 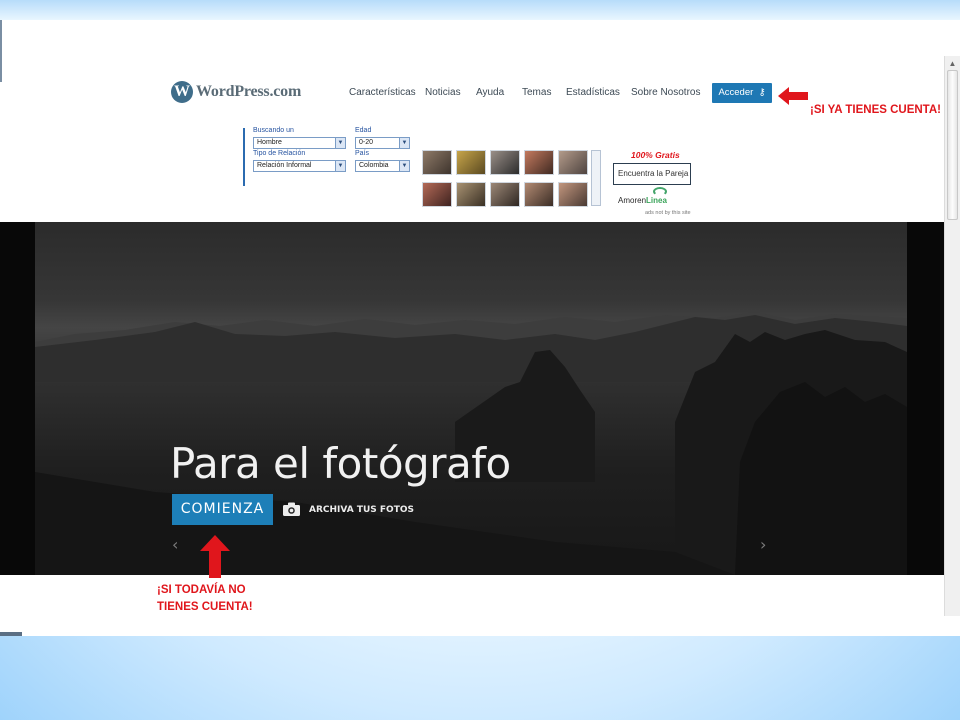 What do you see at coordinates (182, 92) in the screenshot?
I see `wordpress-w-icon: W` at bounding box center [182, 92].